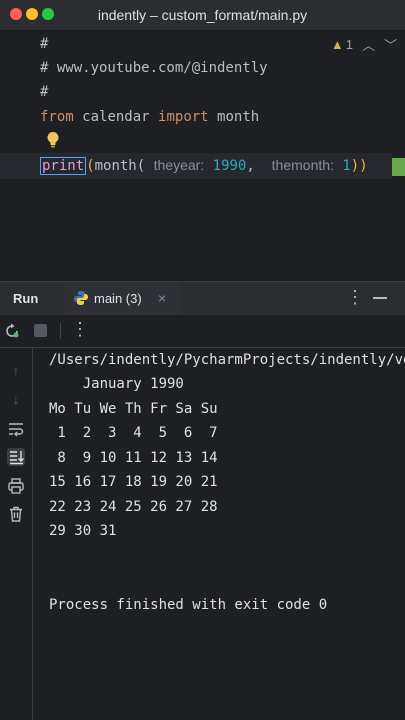  What do you see at coordinates (229, 166) in the screenshot?
I see `arg-year: 1990` at bounding box center [229, 166].